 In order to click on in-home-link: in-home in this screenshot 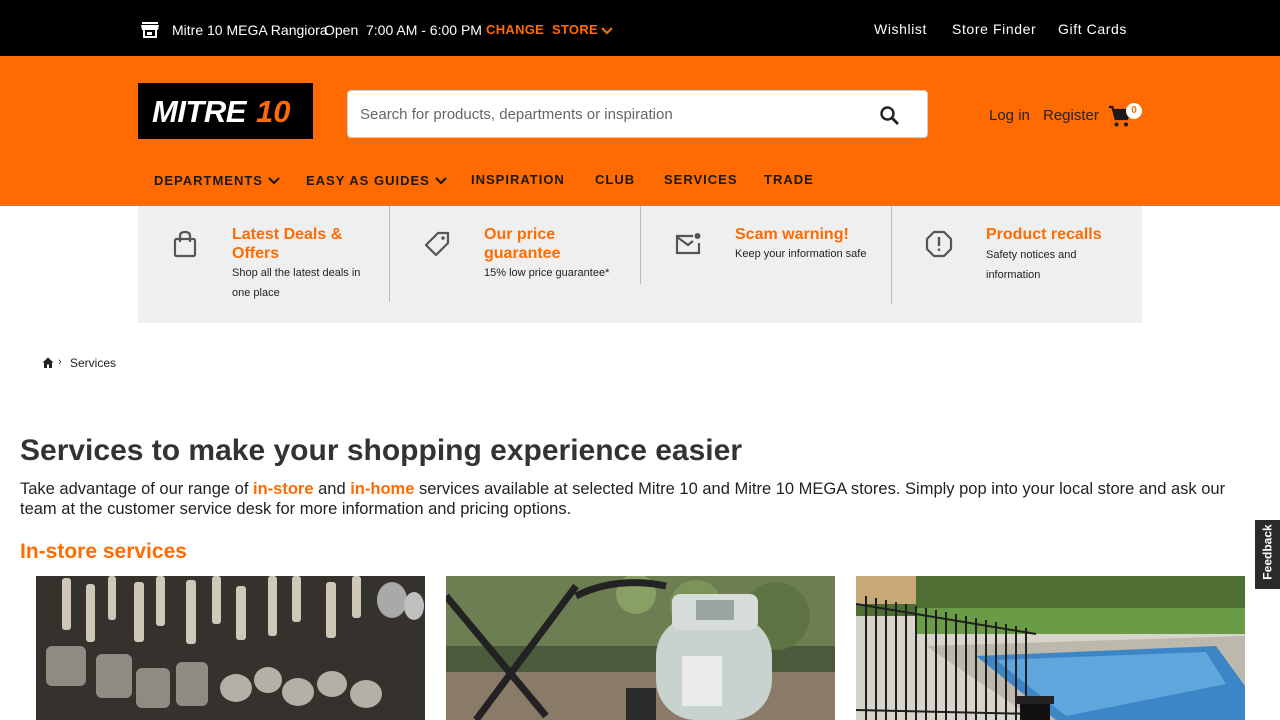, I will do `click(382, 489)`.